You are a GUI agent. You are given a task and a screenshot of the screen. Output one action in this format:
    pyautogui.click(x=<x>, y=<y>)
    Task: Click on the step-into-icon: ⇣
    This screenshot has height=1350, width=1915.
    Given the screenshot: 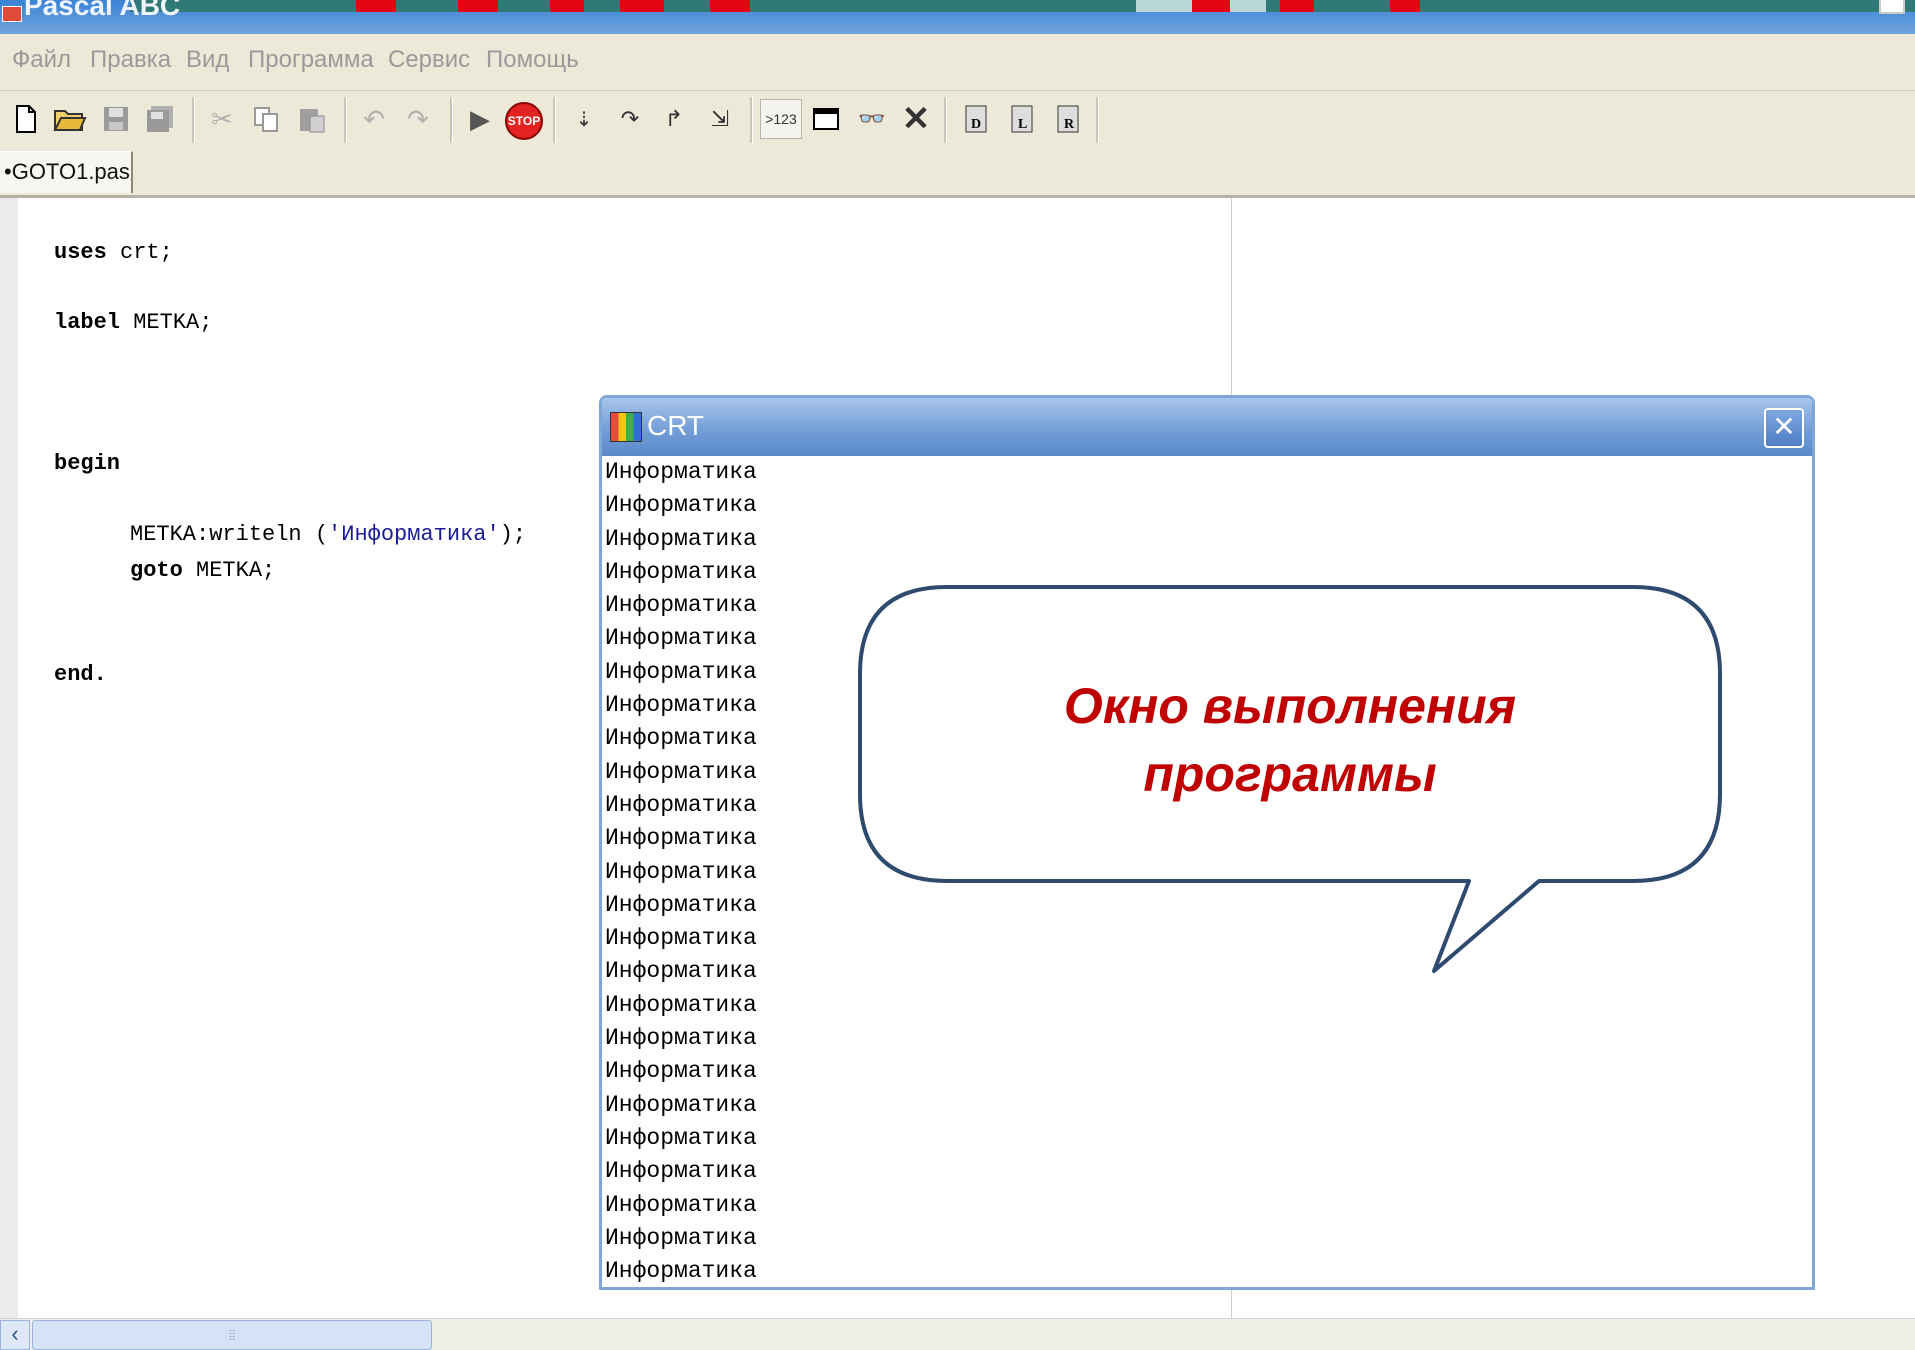 What is the action you would take?
    pyautogui.click(x=584, y=119)
    